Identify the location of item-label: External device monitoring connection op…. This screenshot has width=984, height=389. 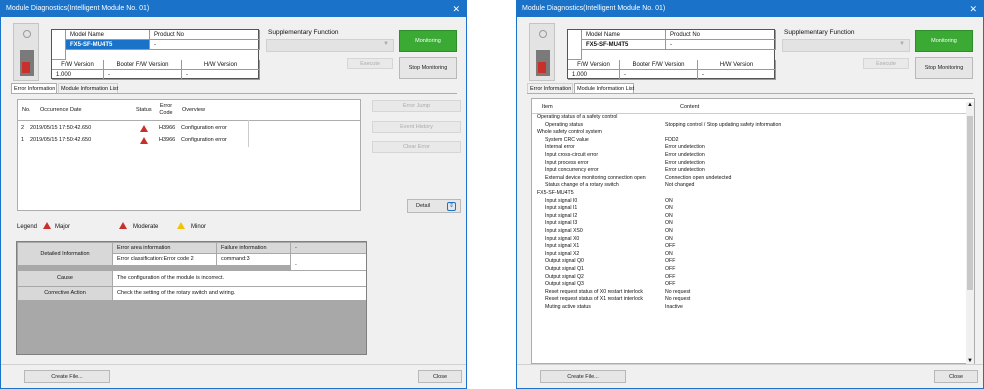
(595, 177).